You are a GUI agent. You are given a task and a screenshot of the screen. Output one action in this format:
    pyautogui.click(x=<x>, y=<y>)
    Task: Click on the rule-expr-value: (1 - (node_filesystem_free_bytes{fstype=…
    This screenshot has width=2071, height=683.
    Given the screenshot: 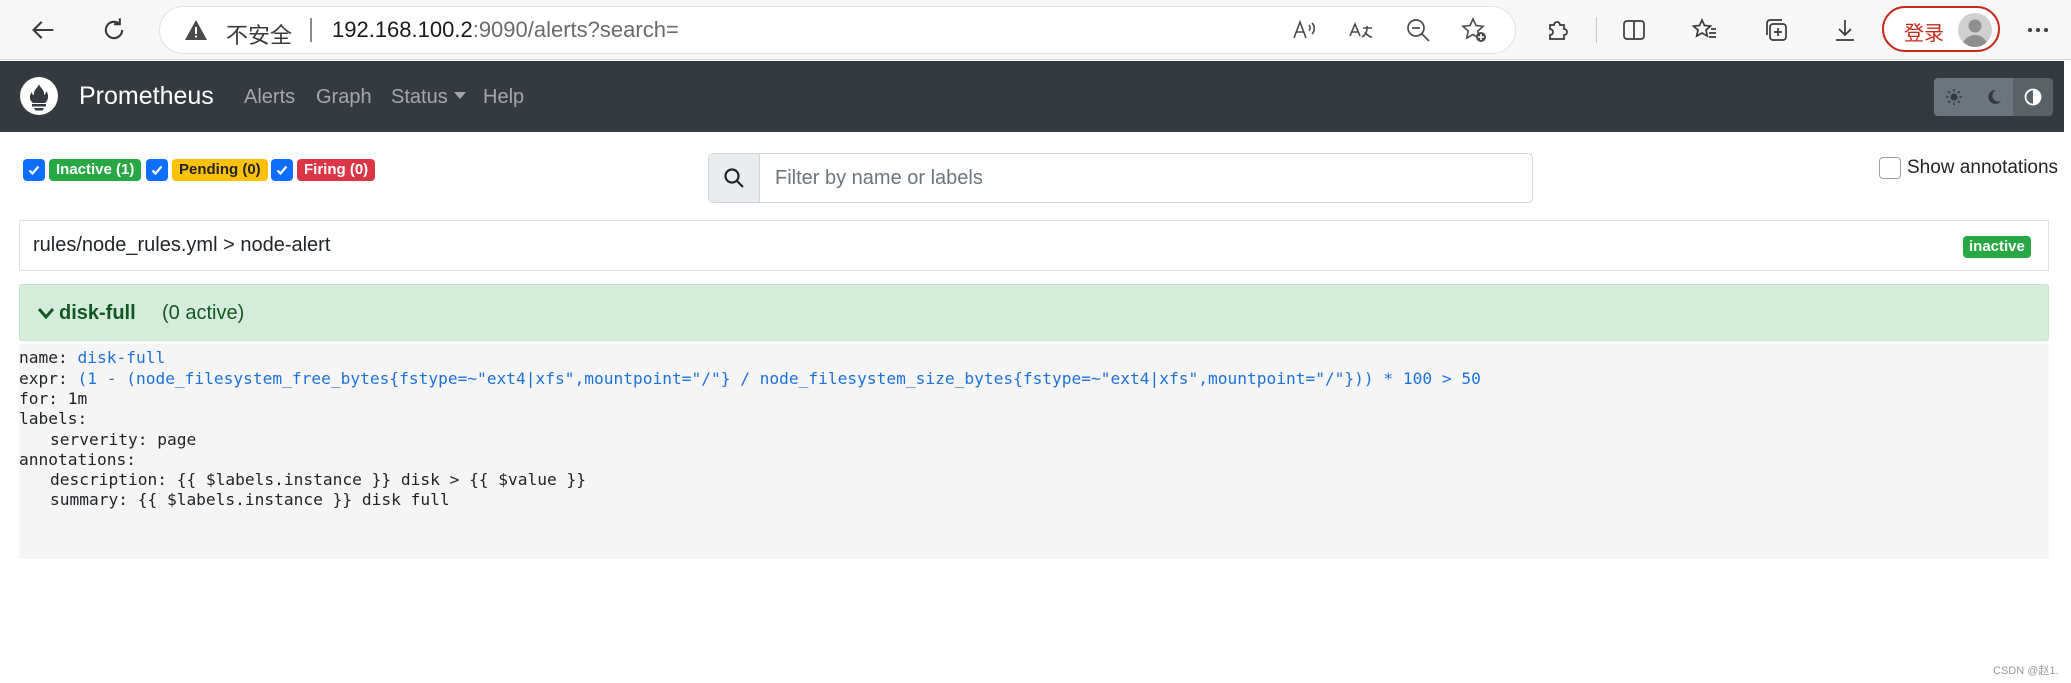 What is the action you would take?
    pyautogui.click(x=778, y=378)
    